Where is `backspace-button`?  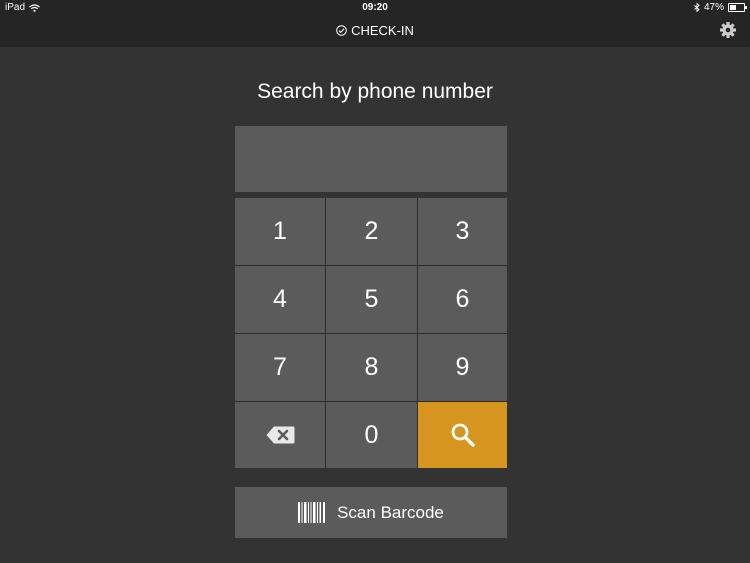 backspace-button is located at coordinates (280, 435).